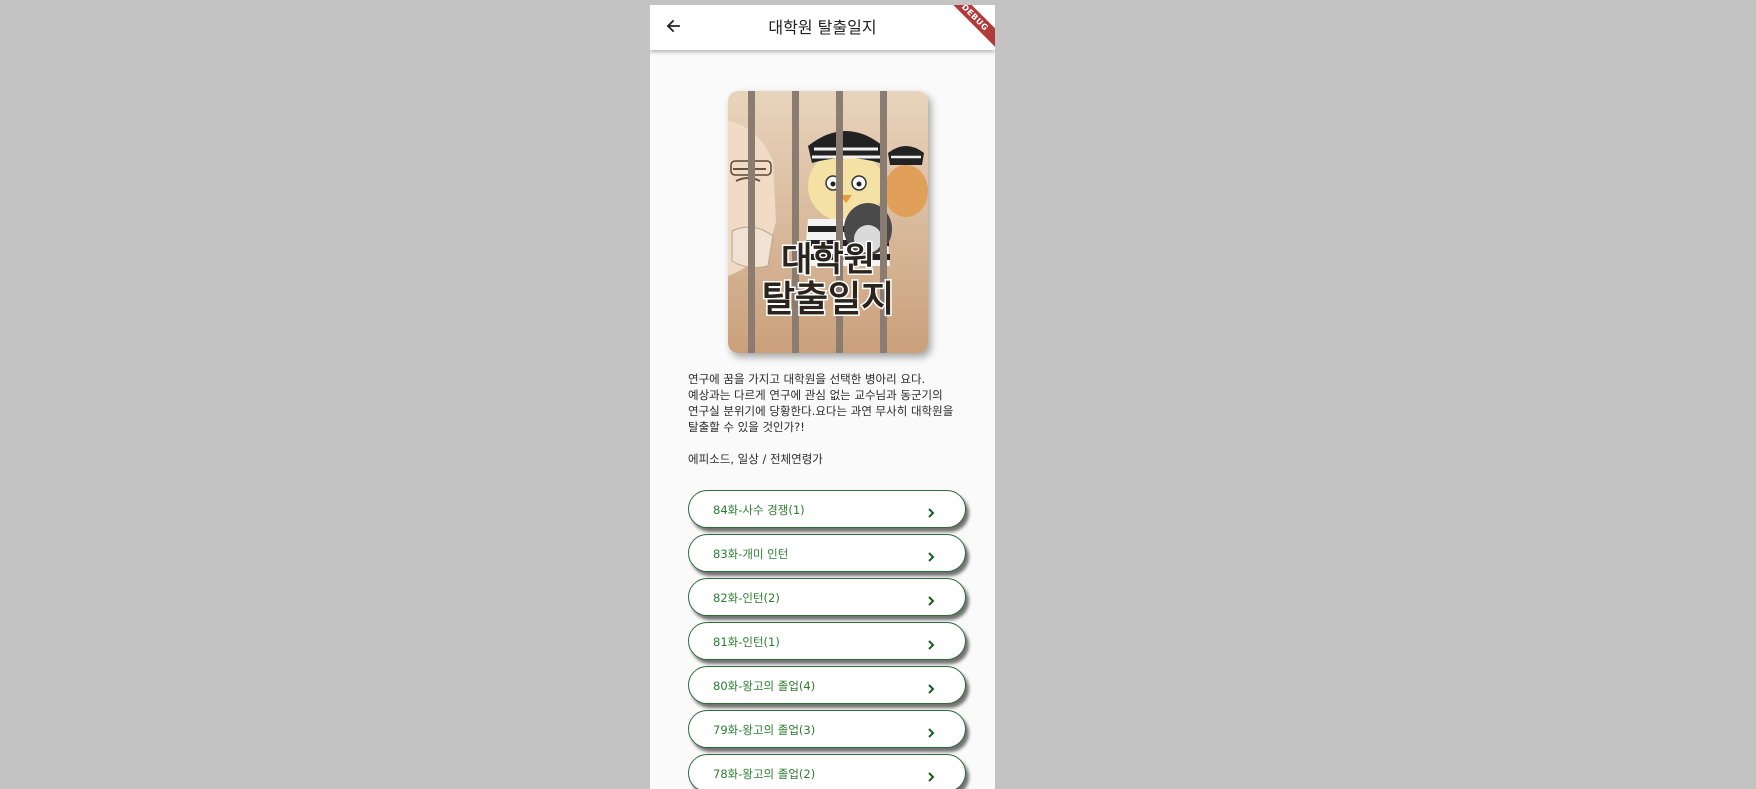 This screenshot has height=789, width=1756. I want to click on episode-button: 81화-인턴(1), so click(827, 641).